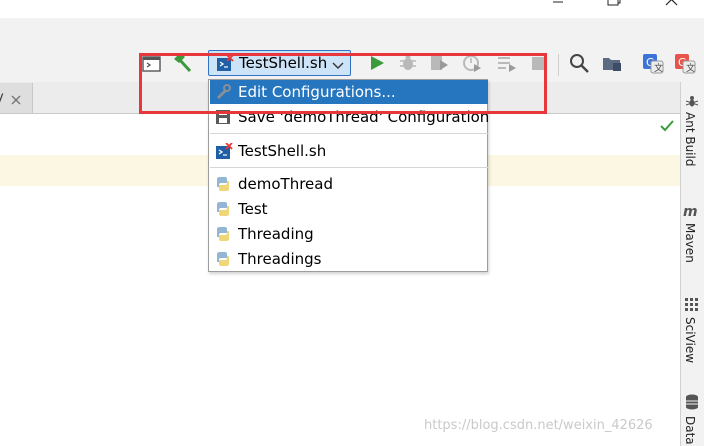  What do you see at coordinates (672, 7) in the screenshot?
I see `close-icon` at bounding box center [672, 7].